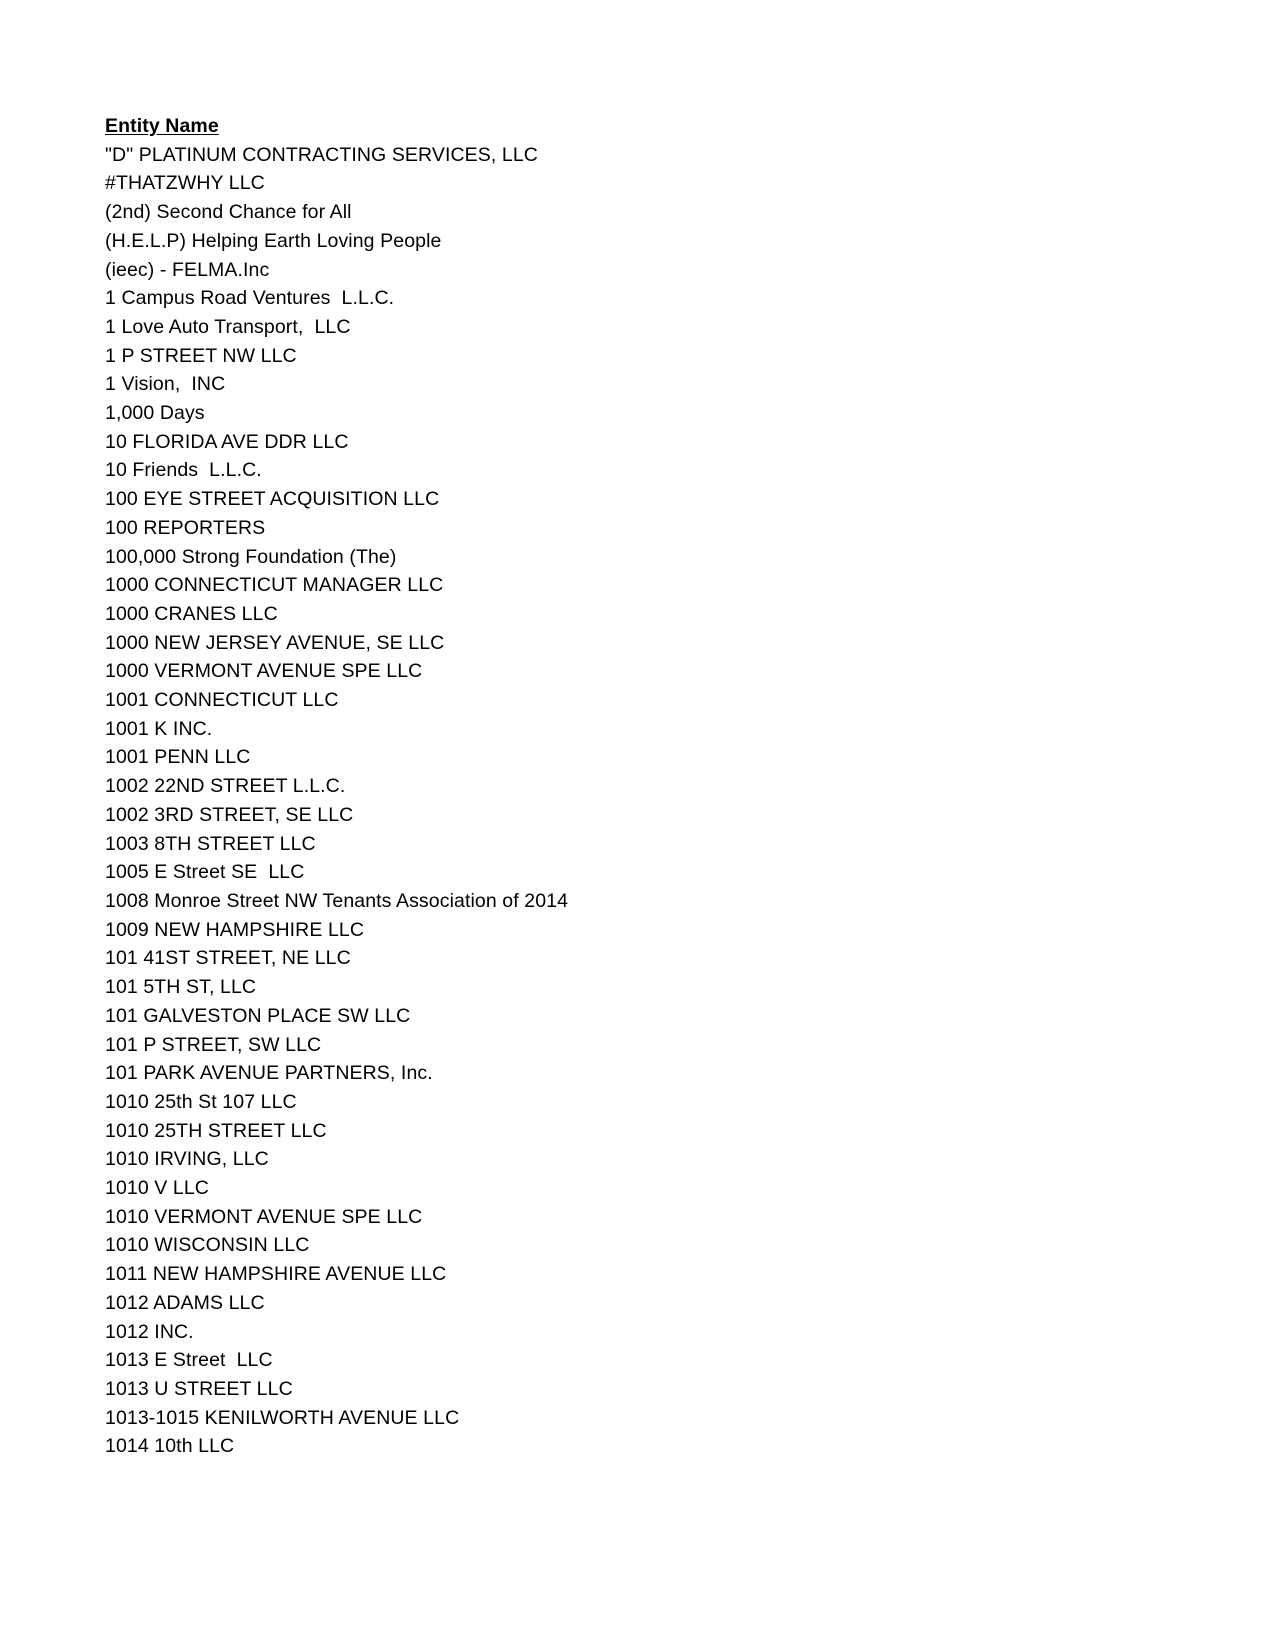  What do you see at coordinates (149, 1331) in the screenshot?
I see `entity-row: 1012 INC.` at bounding box center [149, 1331].